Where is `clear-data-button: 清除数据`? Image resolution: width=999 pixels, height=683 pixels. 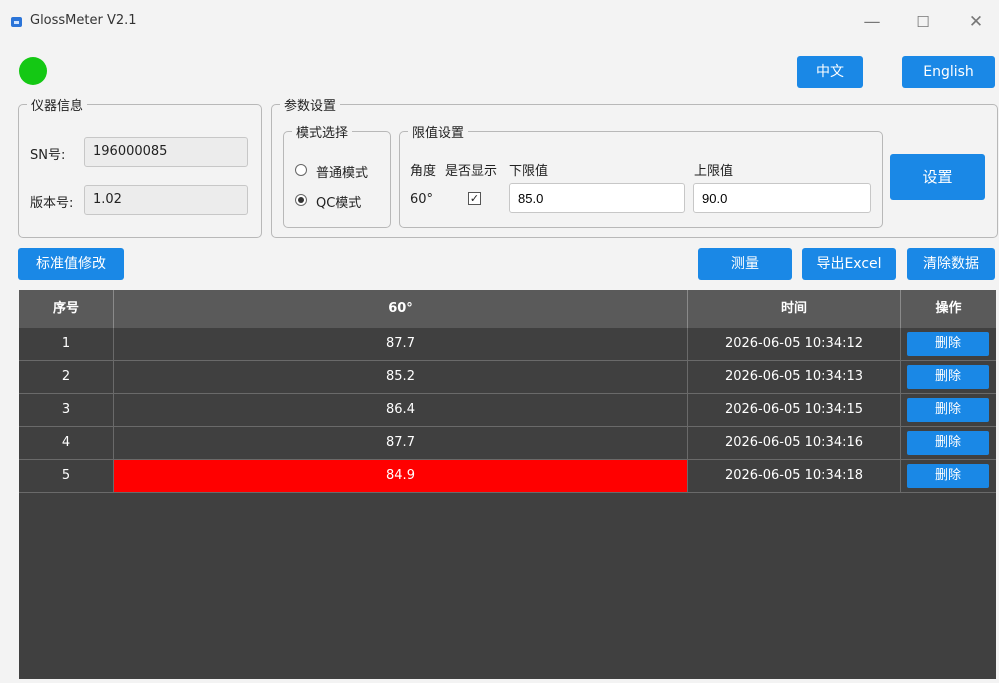
clear-data-button: 清除数据 is located at coordinates (951, 264).